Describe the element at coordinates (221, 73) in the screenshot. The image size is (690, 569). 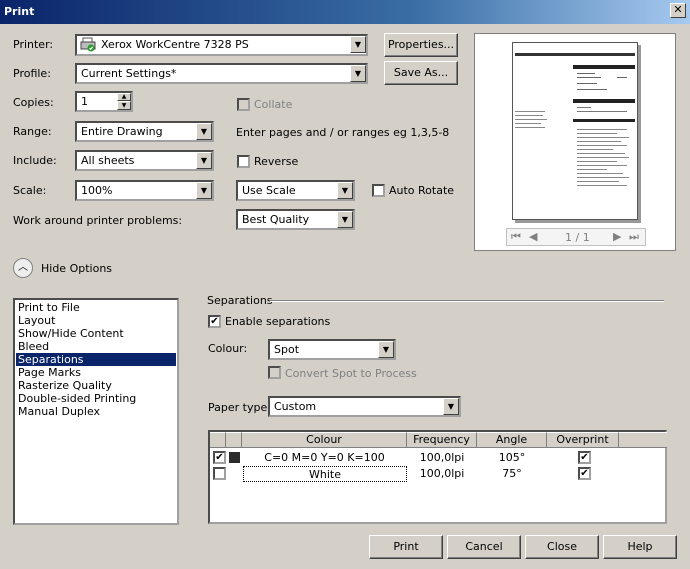
I see `profile-select: Current Settings* ▼` at that location.